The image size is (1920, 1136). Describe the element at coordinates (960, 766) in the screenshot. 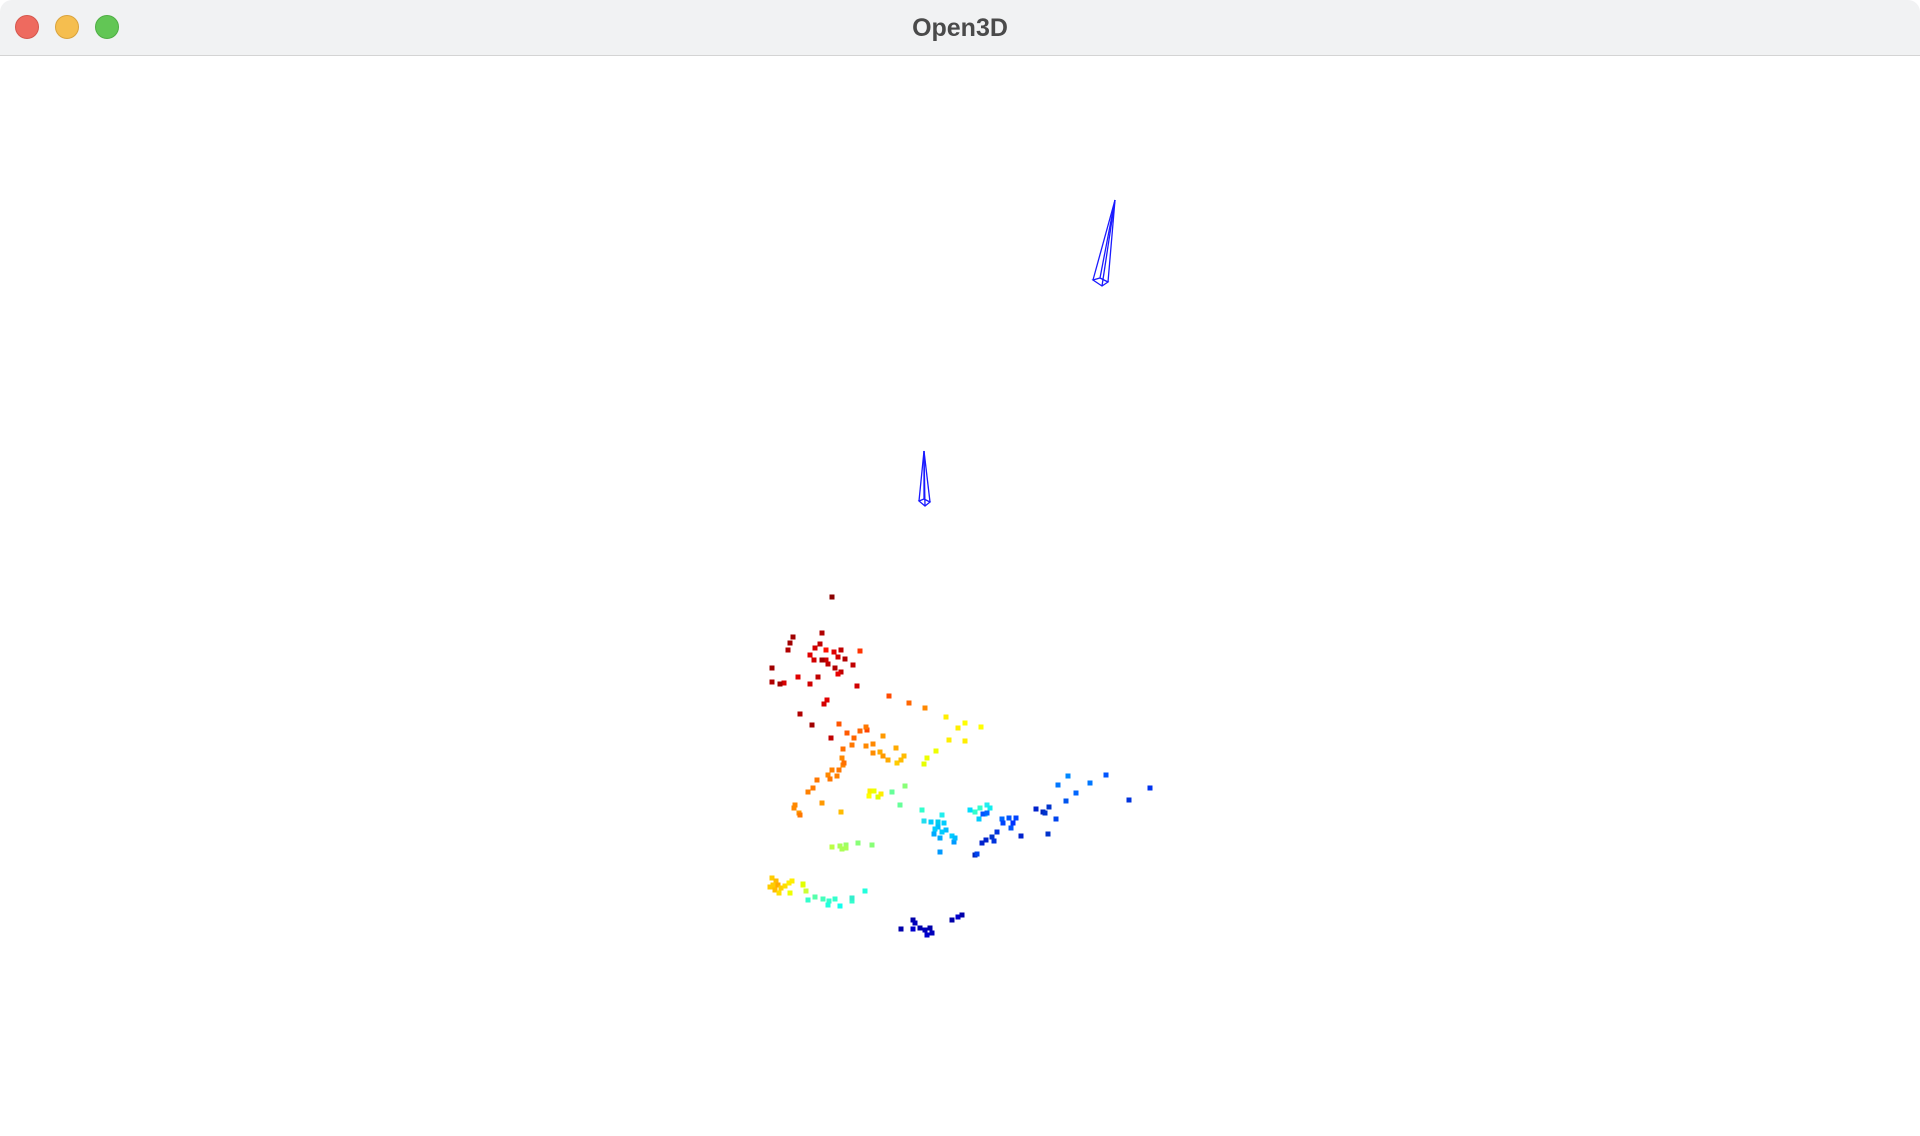

I see `point-cloud` at that location.